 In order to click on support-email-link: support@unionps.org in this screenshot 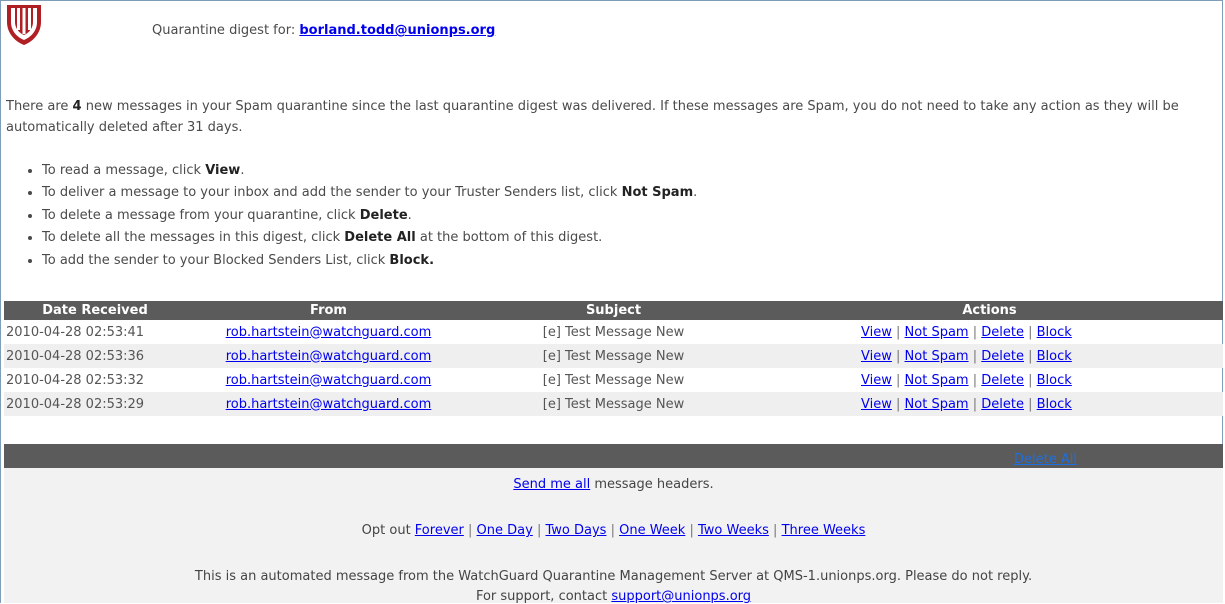, I will do `click(681, 596)`.